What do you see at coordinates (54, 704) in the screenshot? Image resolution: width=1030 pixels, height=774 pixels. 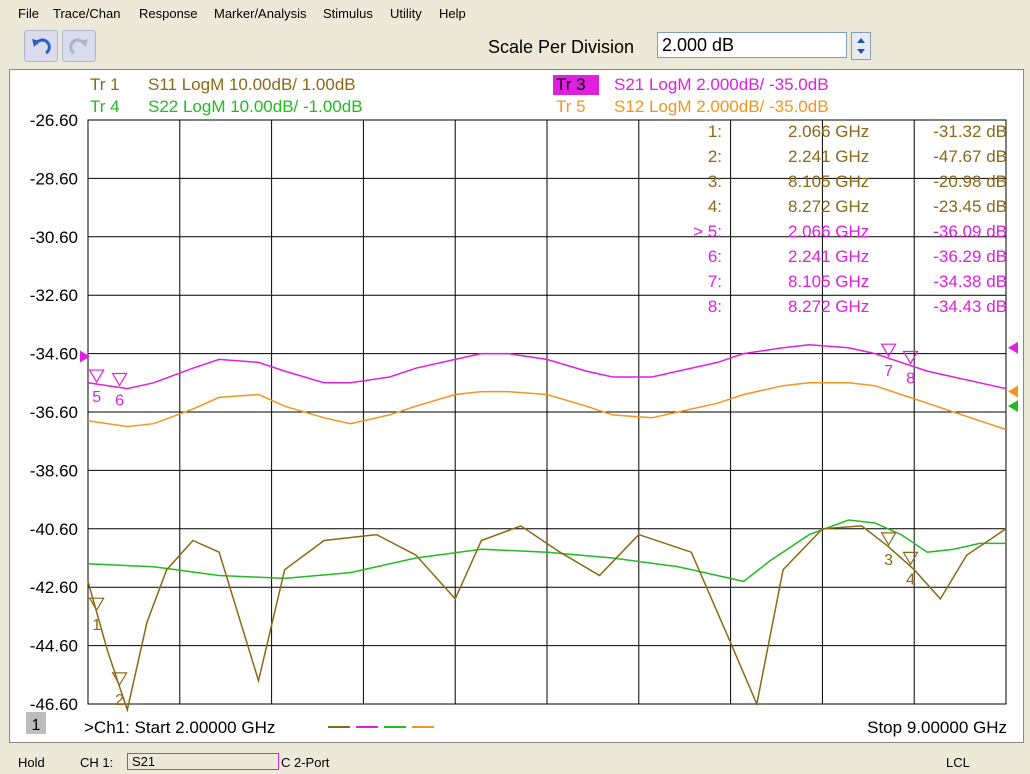 I see `y-tick-label: -46.60` at bounding box center [54, 704].